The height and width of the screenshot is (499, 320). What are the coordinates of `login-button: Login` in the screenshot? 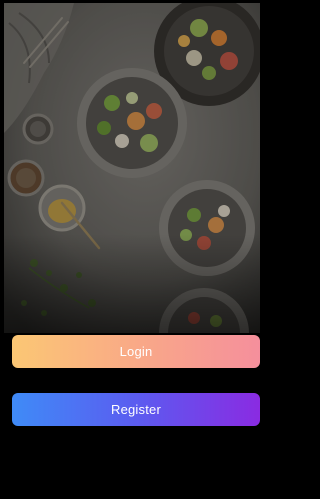 It's located at (136, 351).